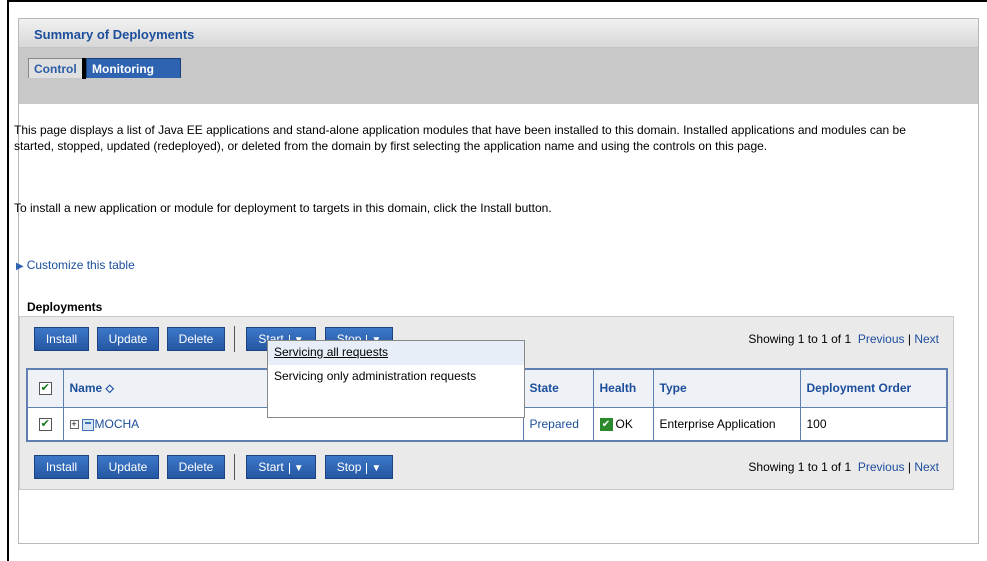 The image size is (987, 561). I want to click on stop-label-bottom: Stop, so click(349, 467).